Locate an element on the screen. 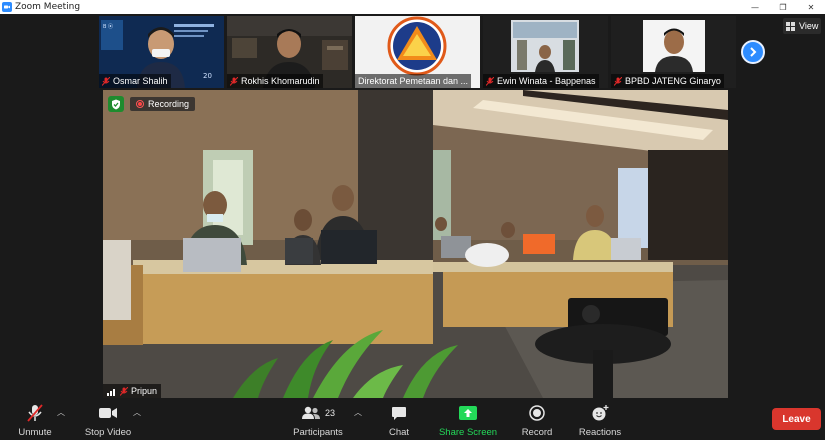 The image size is (825, 440). grid-view-icon is located at coordinates (790, 26).